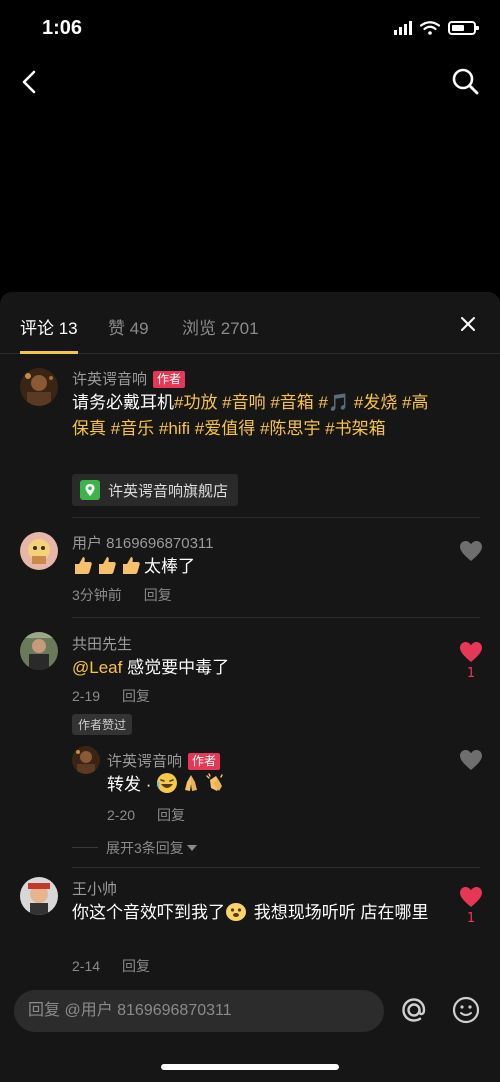 The height and width of the screenshot is (1082, 500). Describe the element at coordinates (97, 667) in the screenshot. I see `mention-link: @Leaf` at that location.